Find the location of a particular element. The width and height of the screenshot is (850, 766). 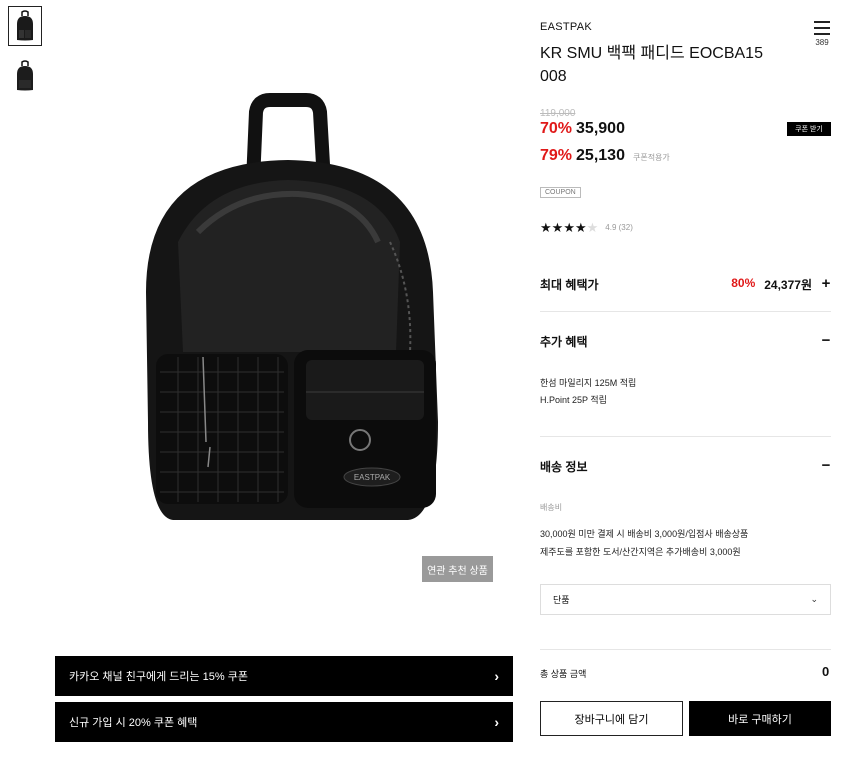

max-benefit-value: 80% 24,377원 is located at coordinates (771, 284).